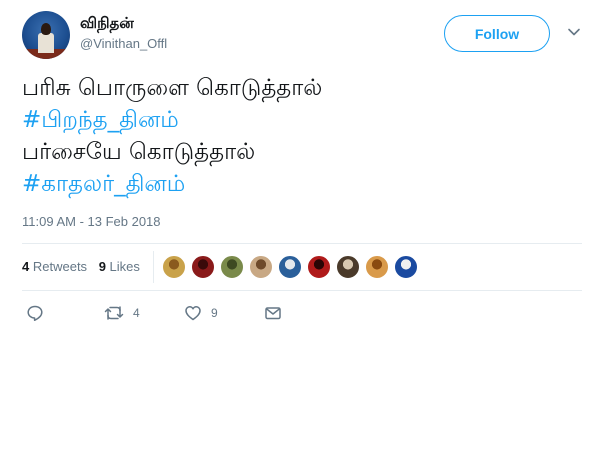  What do you see at coordinates (91, 221) in the screenshot?
I see `tweet-timestamp: 11:09 AM - 13 Feb 2018` at bounding box center [91, 221].